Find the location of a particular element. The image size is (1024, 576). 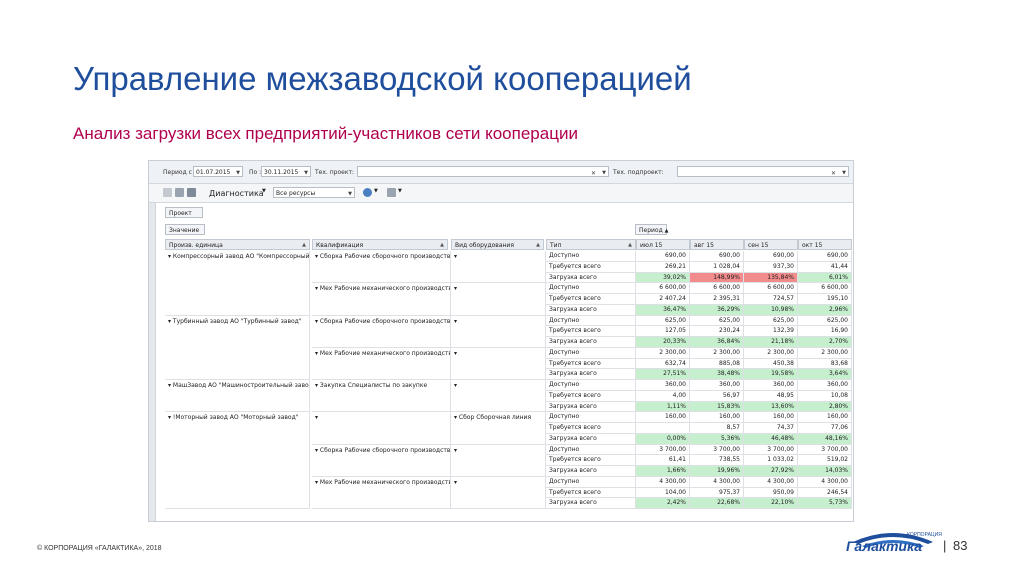

copyright: © КОРПОРАЦИЯ «ГАЛАКТИКА», 2018 is located at coordinates (99, 548).